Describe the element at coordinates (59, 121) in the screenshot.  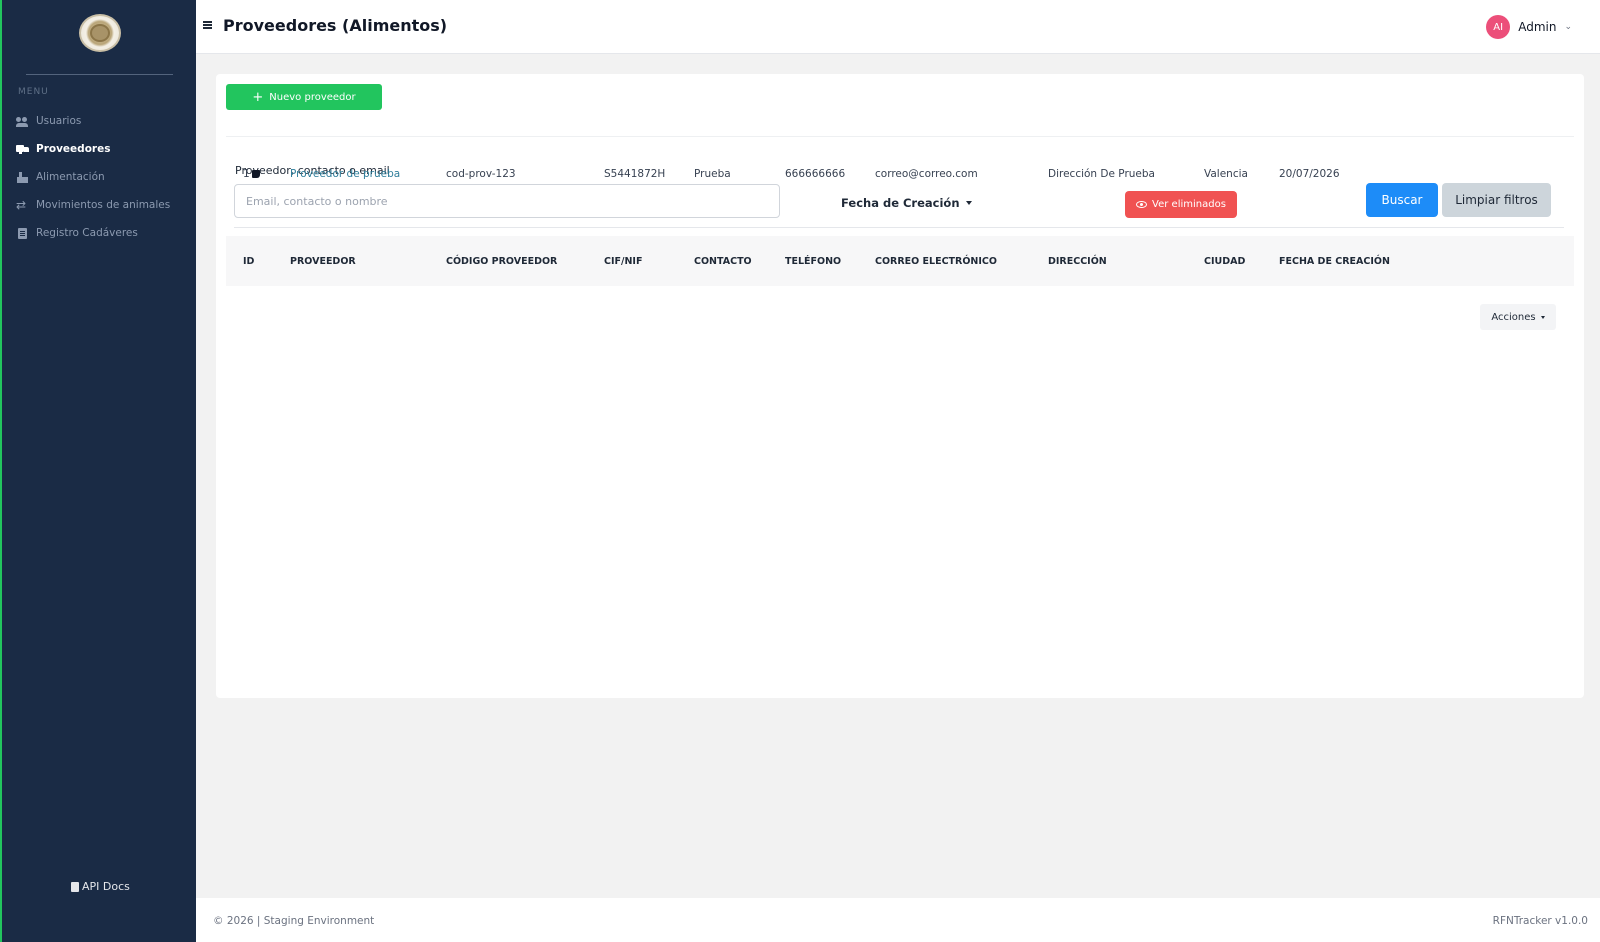
I see `sidebar-item-label: Usuarios` at that location.